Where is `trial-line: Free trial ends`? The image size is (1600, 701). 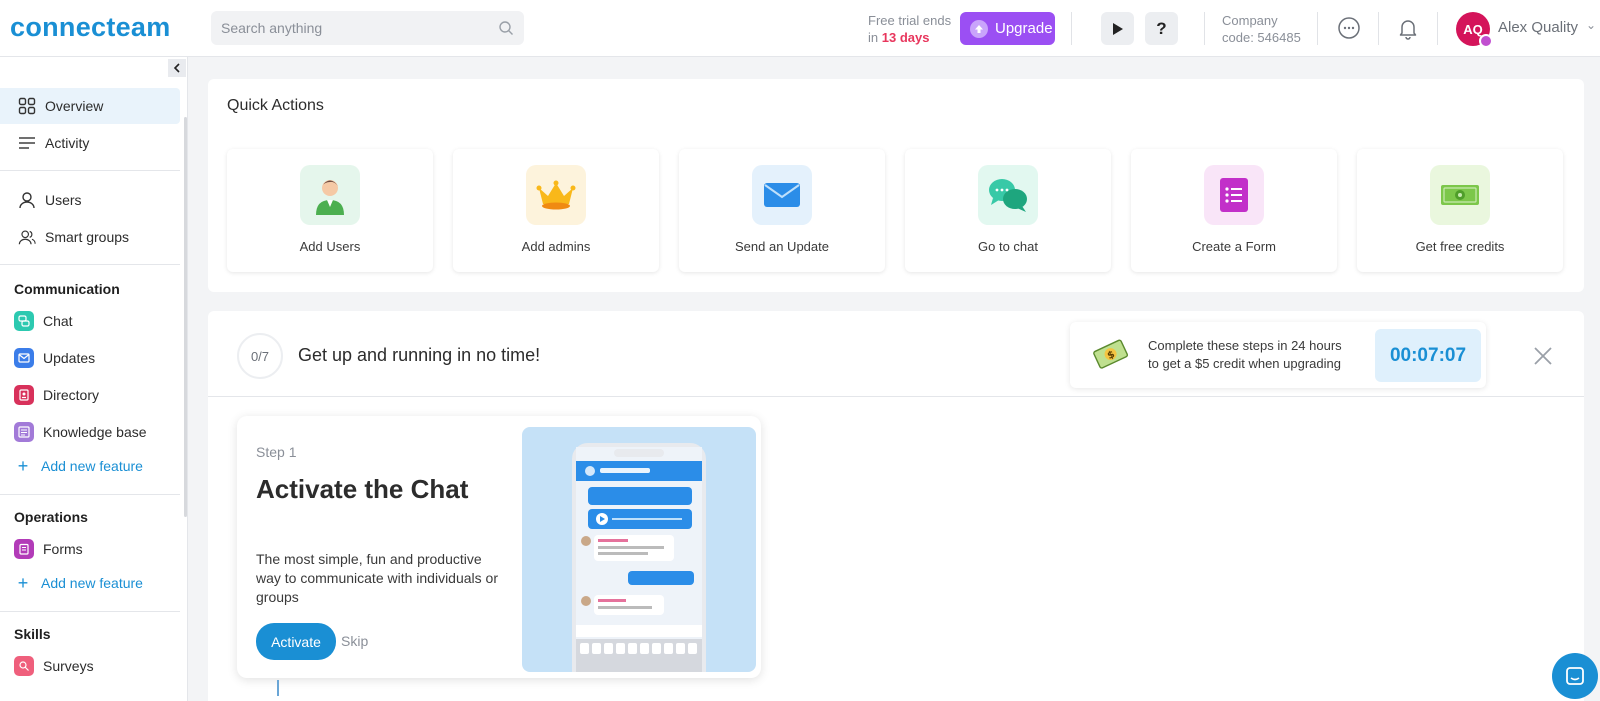 trial-line: Free trial ends is located at coordinates (910, 20).